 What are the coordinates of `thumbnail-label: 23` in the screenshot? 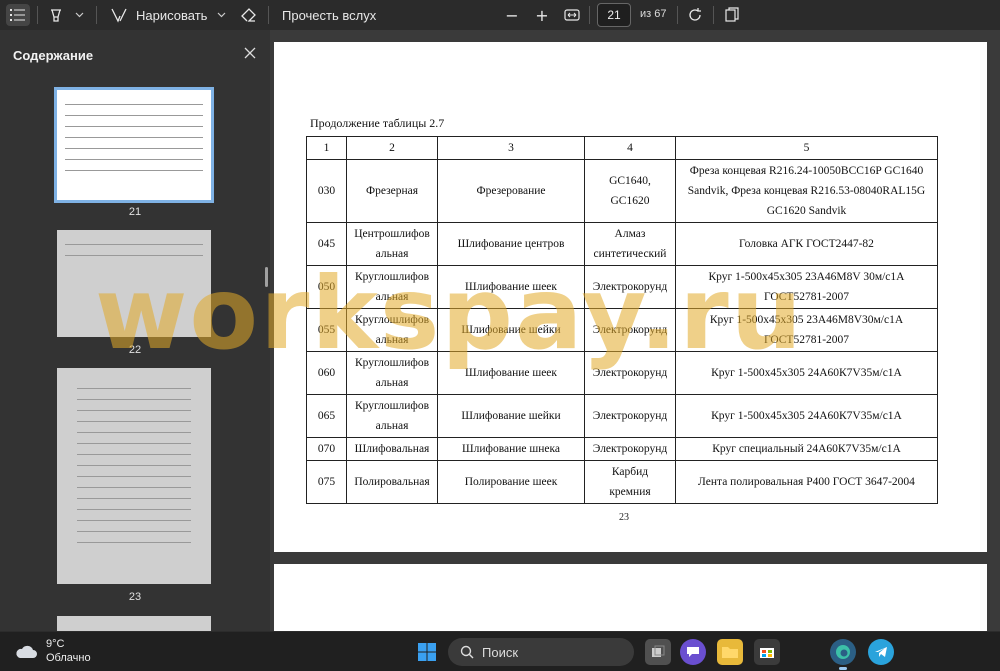 It's located at (135, 597).